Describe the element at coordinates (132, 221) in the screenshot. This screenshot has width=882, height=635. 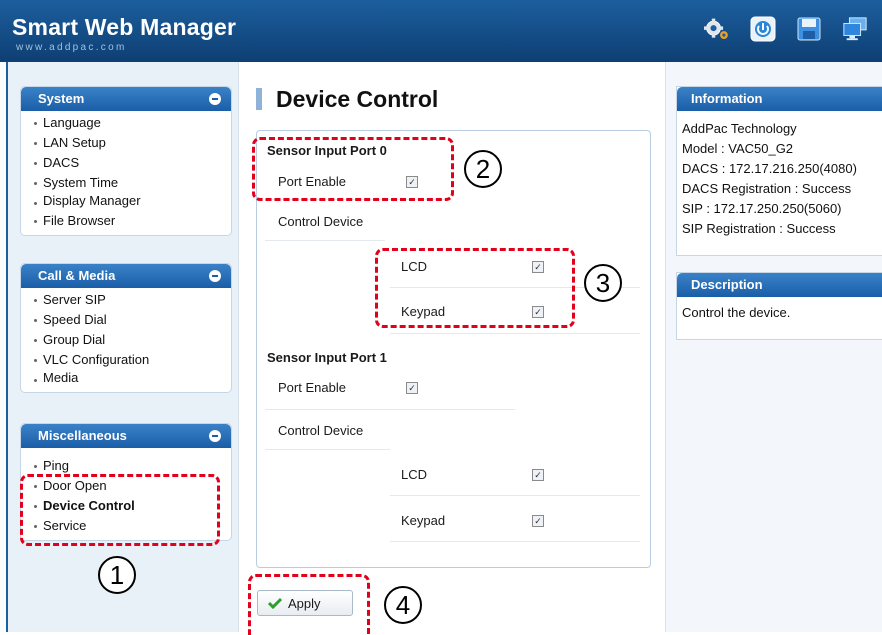
I see `sidebar-item-file-browser: File Browser` at that location.